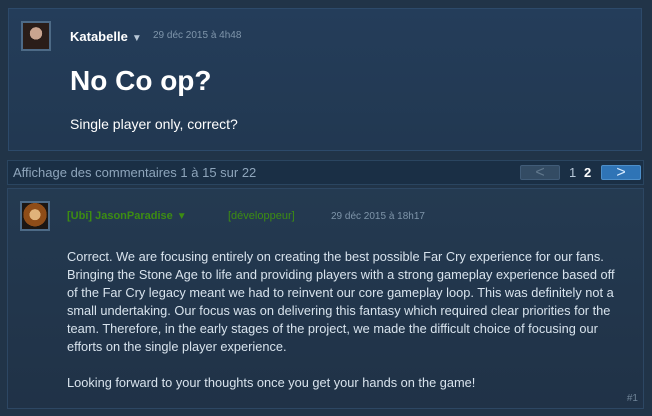 This screenshot has height=416, width=652. Describe the element at coordinates (141, 80) in the screenshot. I see `topic-title: No Co op?` at that location.